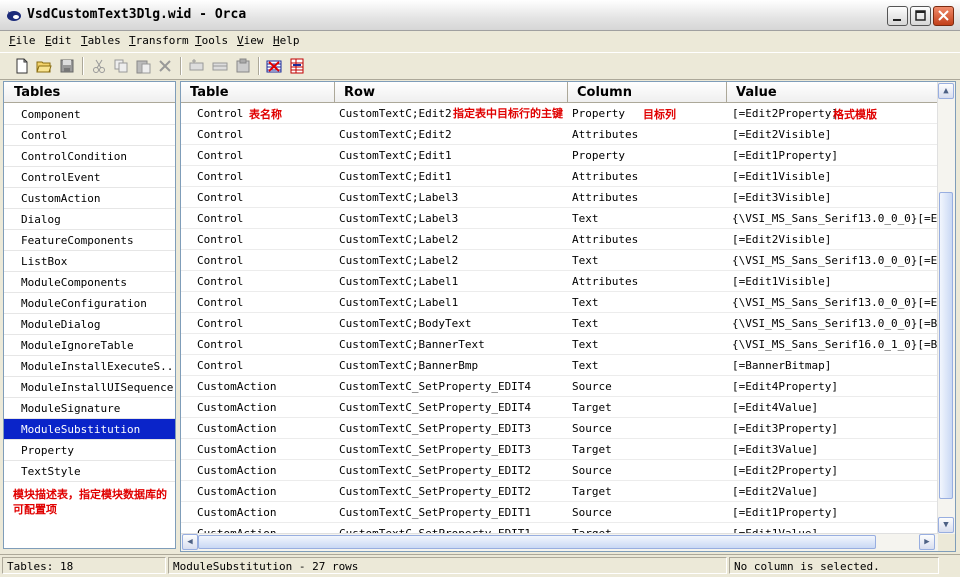 This screenshot has height=577, width=960. What do you see at coordinates (451, 365) in the screenshot?
I see `cell-row: CustomTextC;BannerBmp` at bounding box center [451, 365].